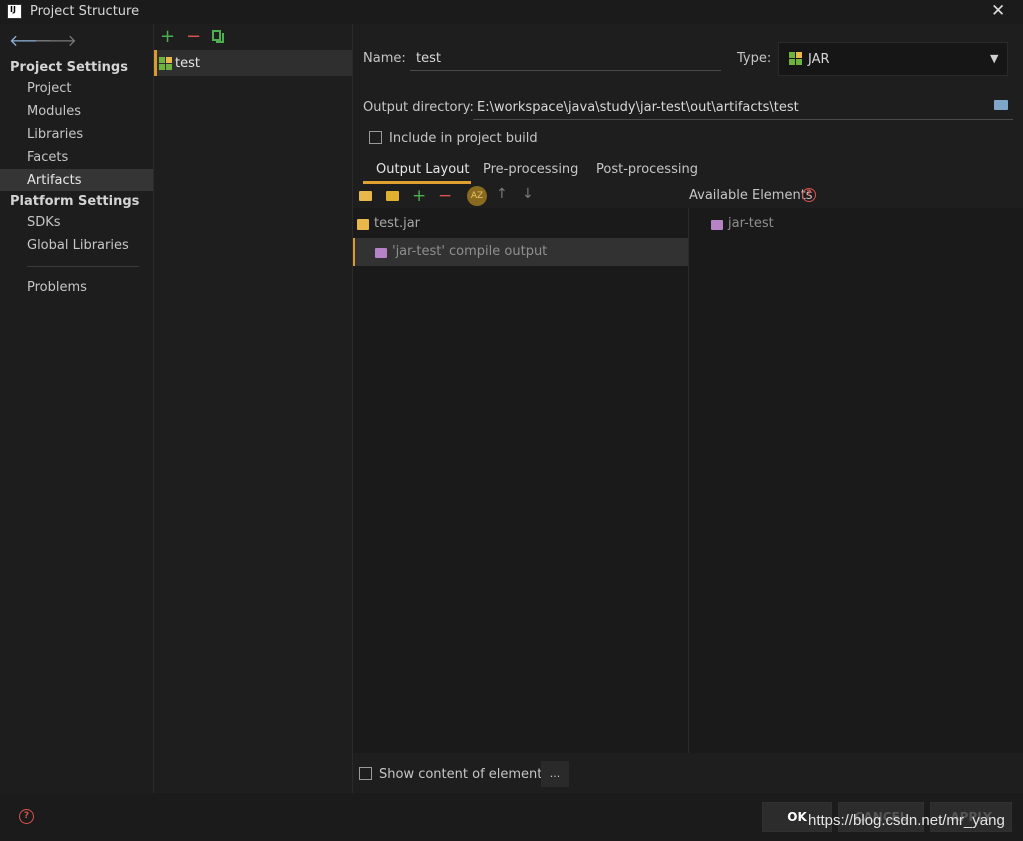  I want to click on show-content-checkbox, so click(365, 773).